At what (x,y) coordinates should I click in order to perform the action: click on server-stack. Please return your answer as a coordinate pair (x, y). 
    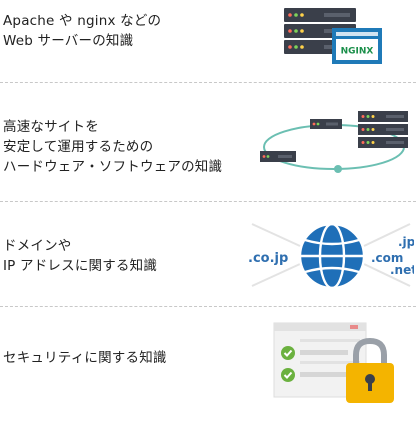
    Looking at the image, I should click on (383, 129).